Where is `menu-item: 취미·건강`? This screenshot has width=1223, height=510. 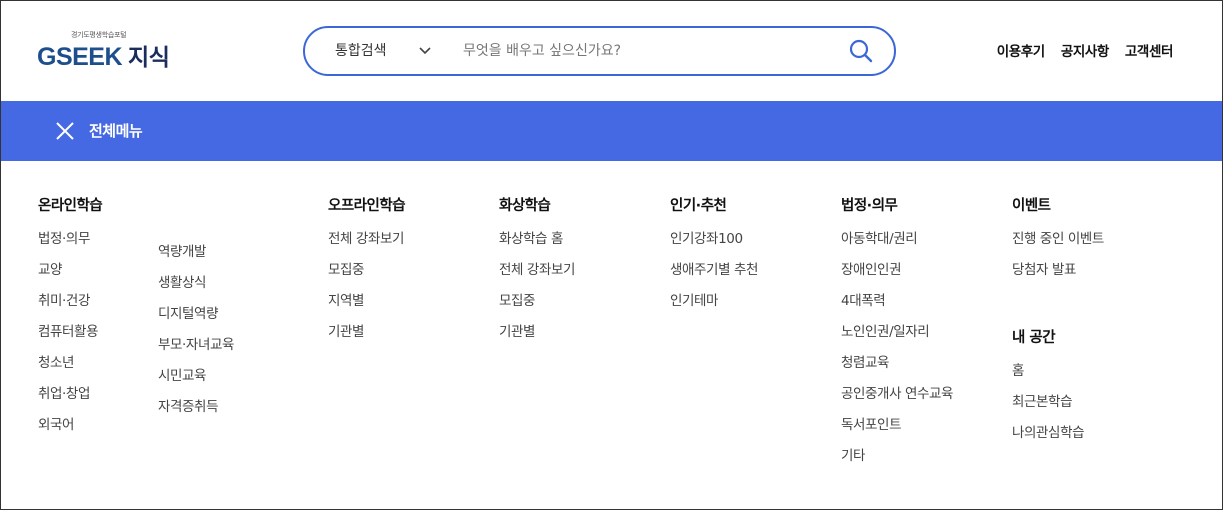 menu-item: 취미·건강 is located at coordinates (70, 306).